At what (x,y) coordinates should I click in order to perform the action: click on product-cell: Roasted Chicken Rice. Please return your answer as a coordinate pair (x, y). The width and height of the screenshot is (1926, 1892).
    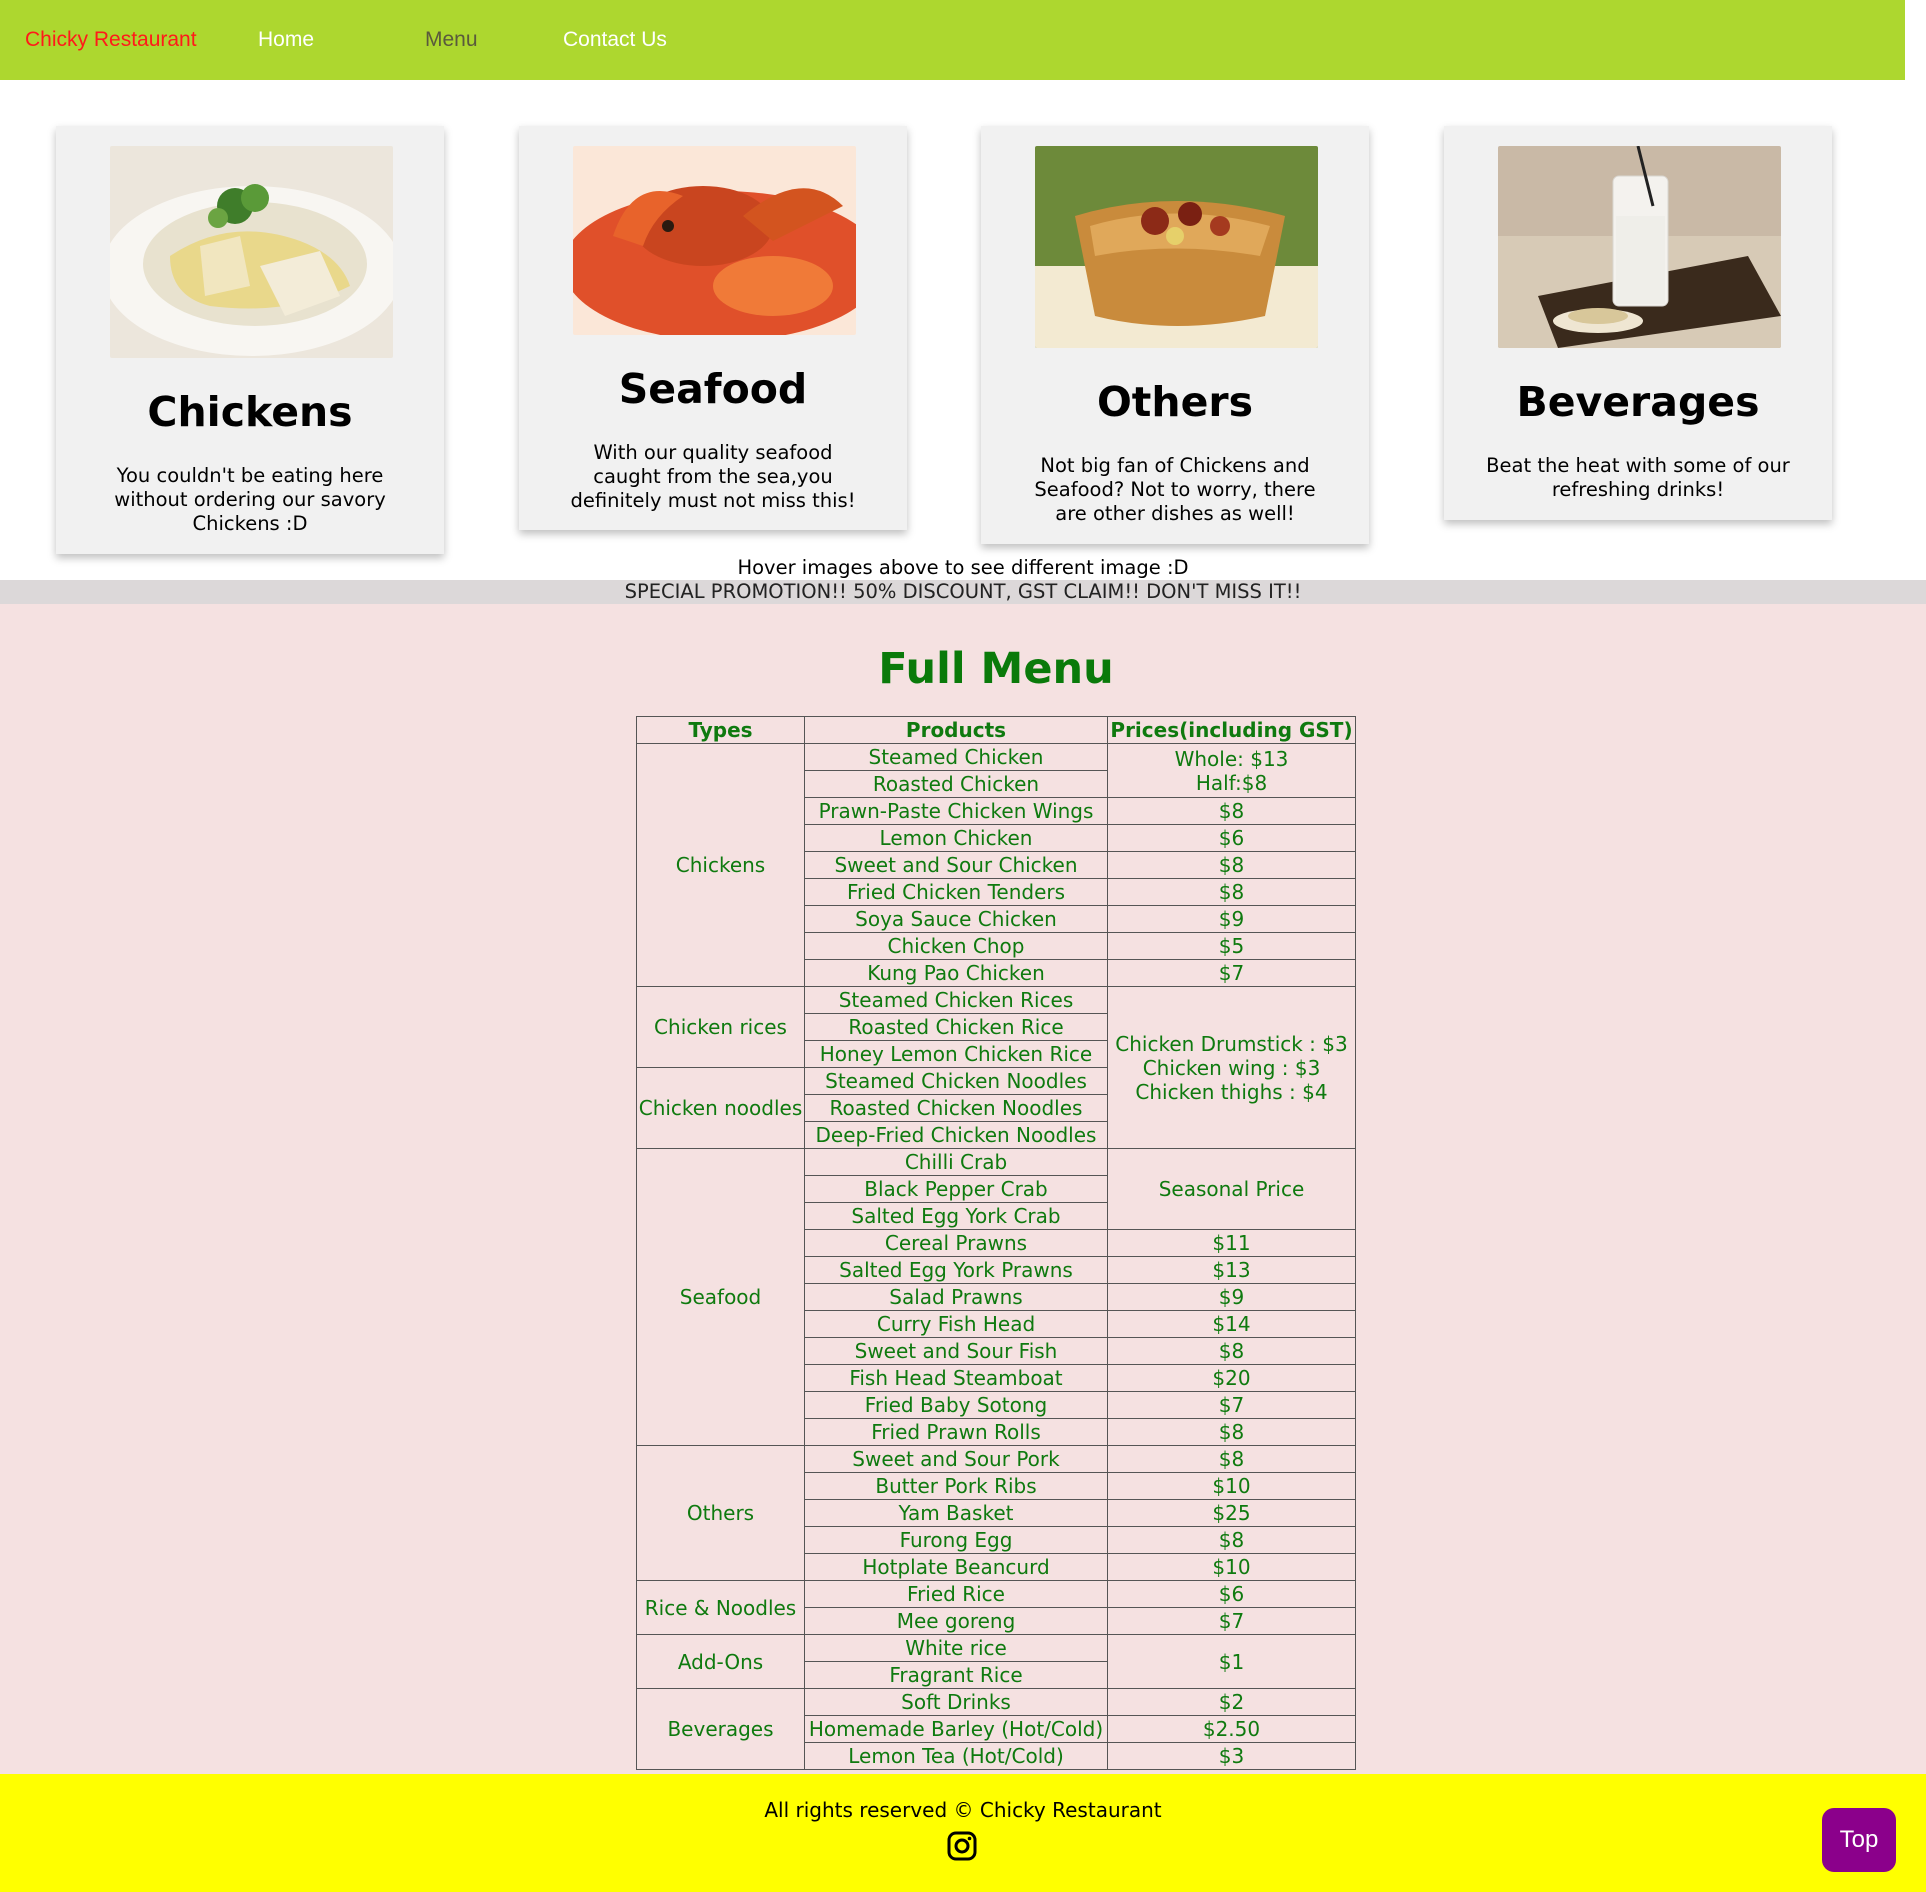
    Looking at the image, I should click on (956, 1027).